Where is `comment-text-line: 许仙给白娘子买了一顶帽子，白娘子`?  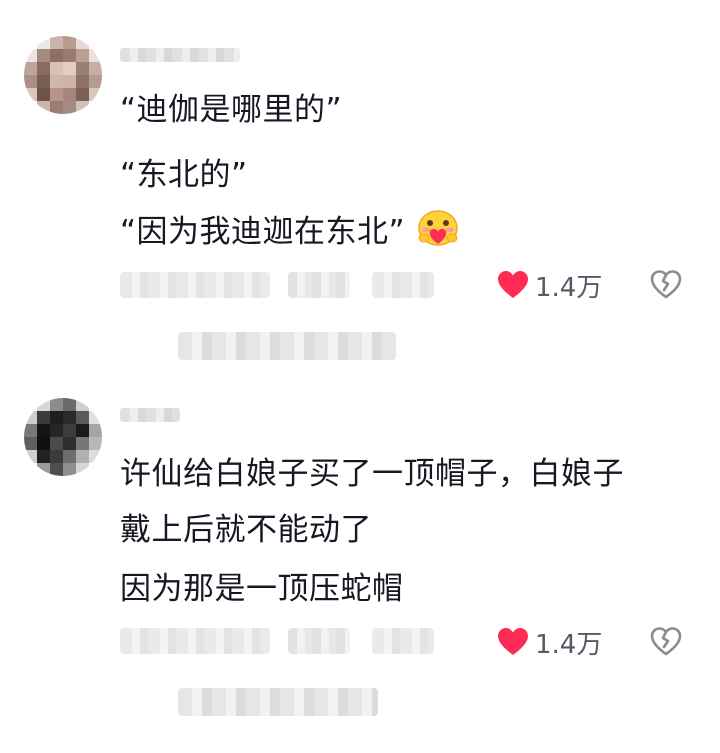
comment-text-line: 许仙给白娘子买了一顶帽子，白娘子 is located at coordinates (372, 474).